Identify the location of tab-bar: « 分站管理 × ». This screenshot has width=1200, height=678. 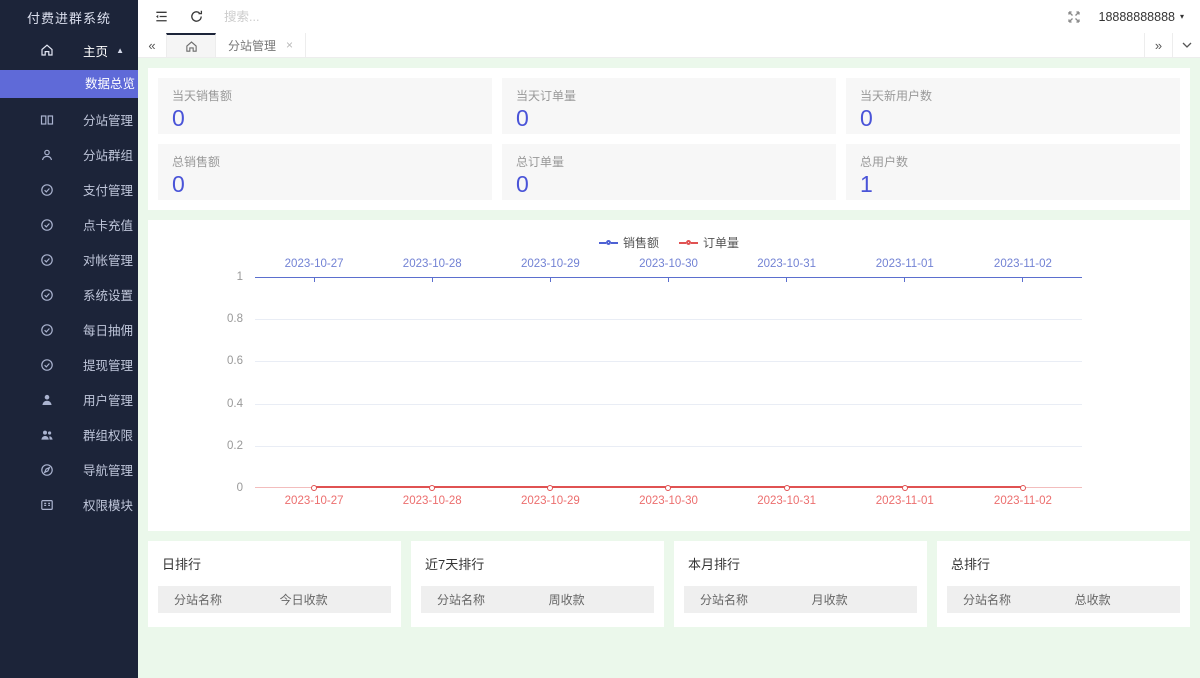
(669, 45).